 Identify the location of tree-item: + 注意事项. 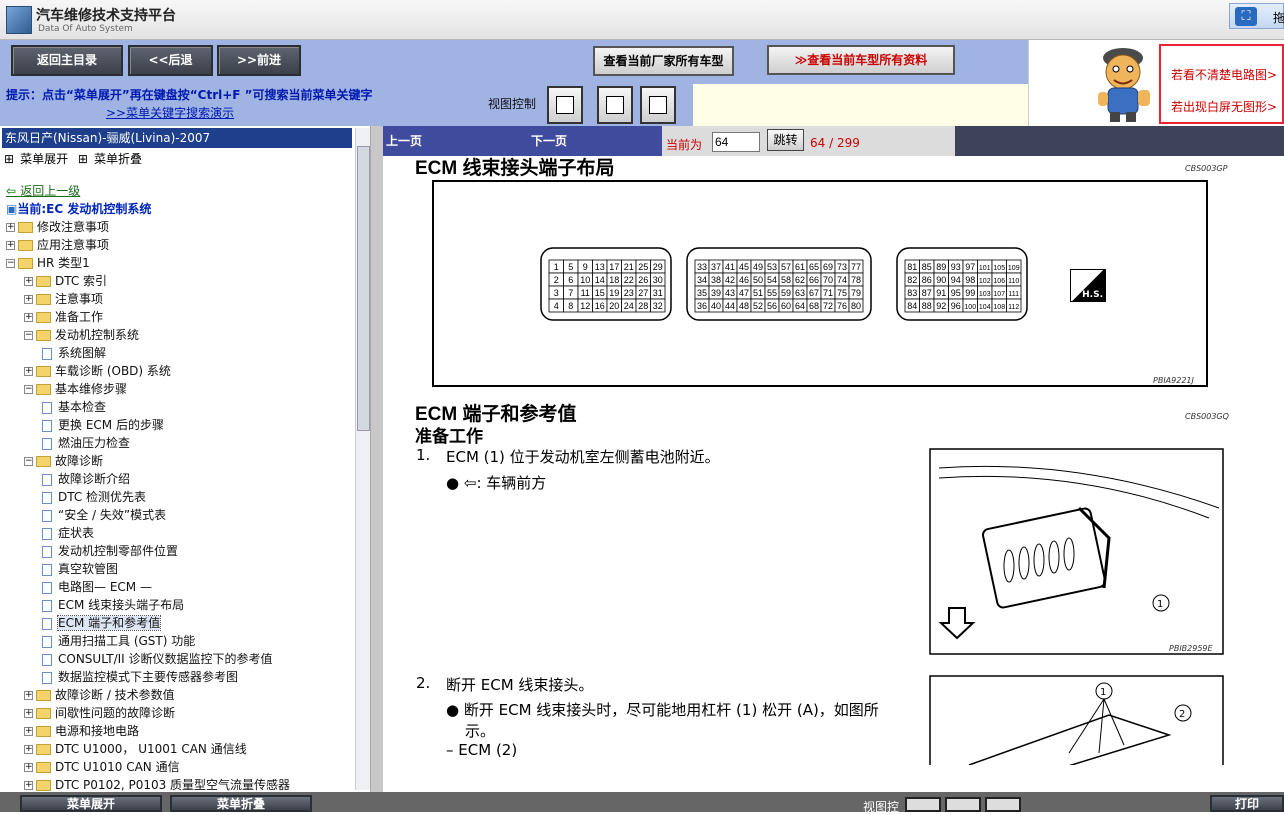
(63, 299).